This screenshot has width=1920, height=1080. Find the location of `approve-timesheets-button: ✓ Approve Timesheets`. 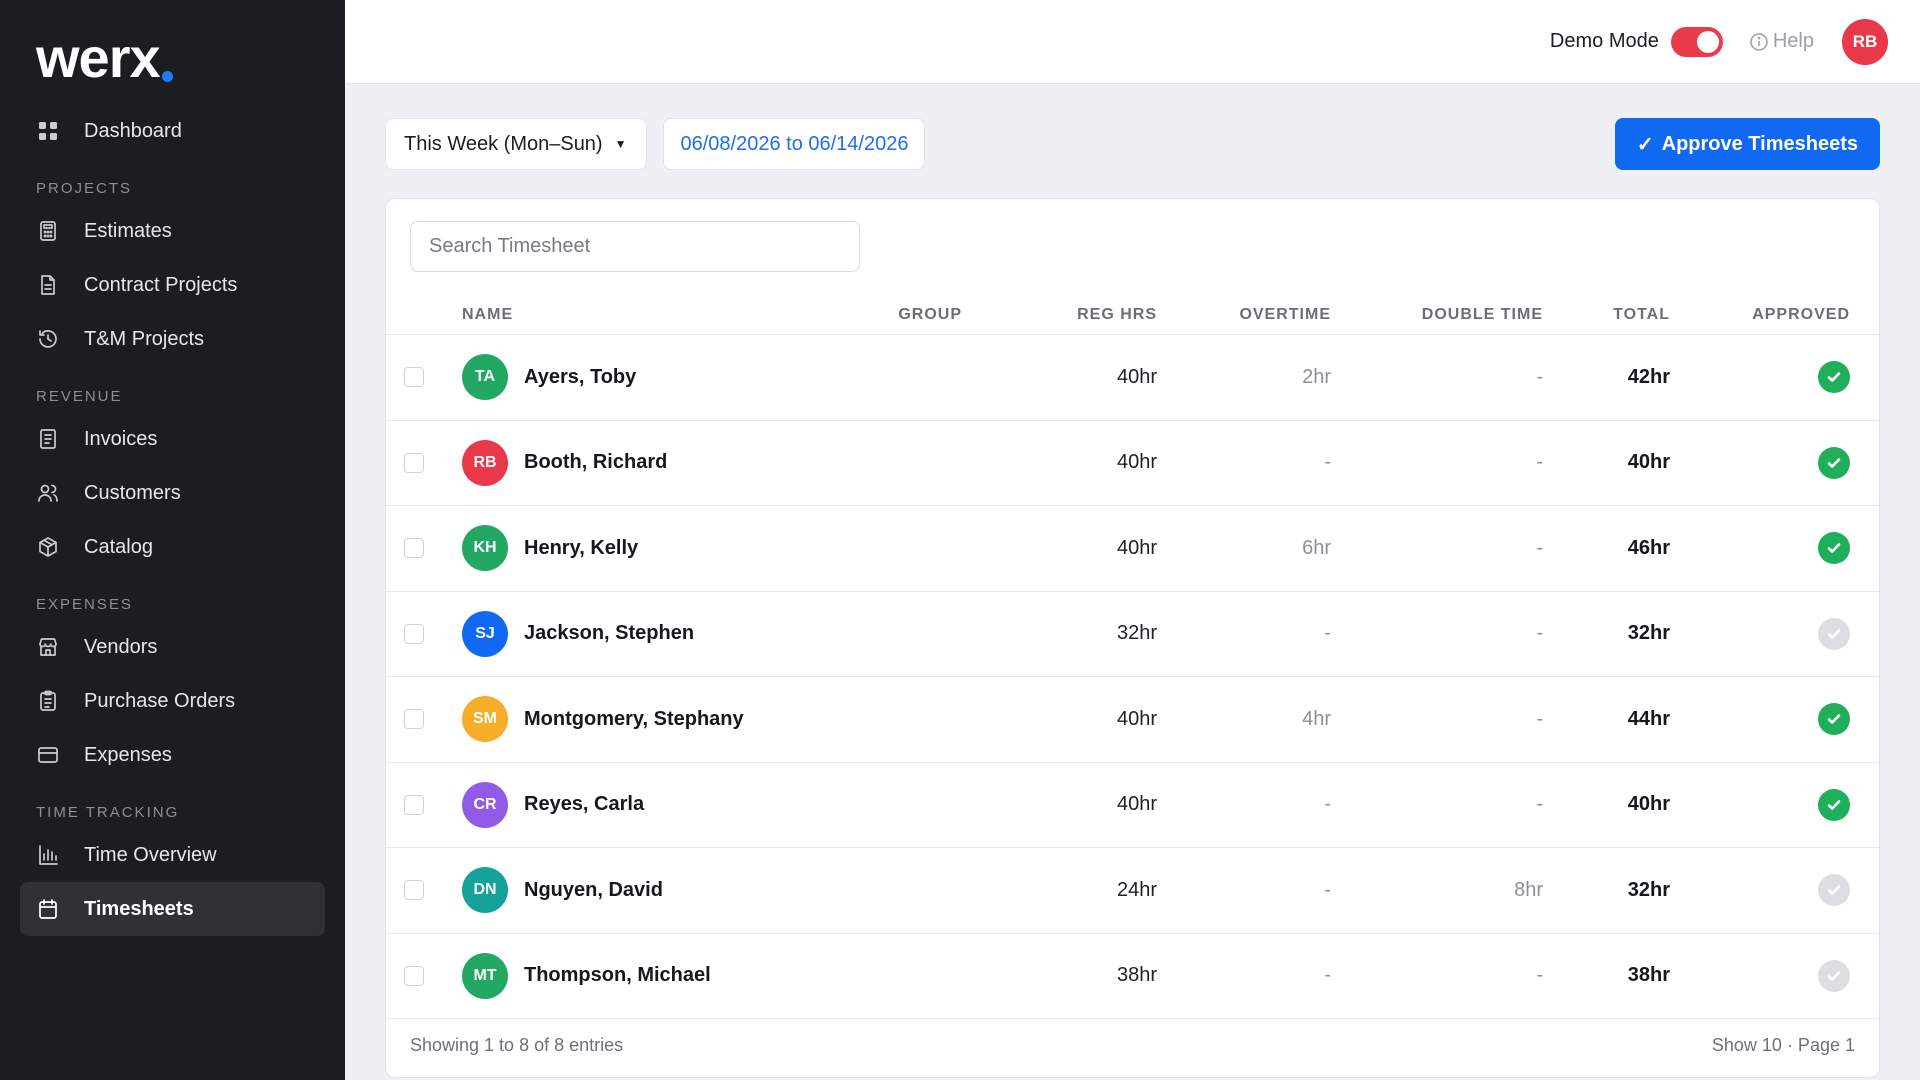

approve-timesheets-button: ✓ Approve Timesheets is located at coordinates (1747, 144).